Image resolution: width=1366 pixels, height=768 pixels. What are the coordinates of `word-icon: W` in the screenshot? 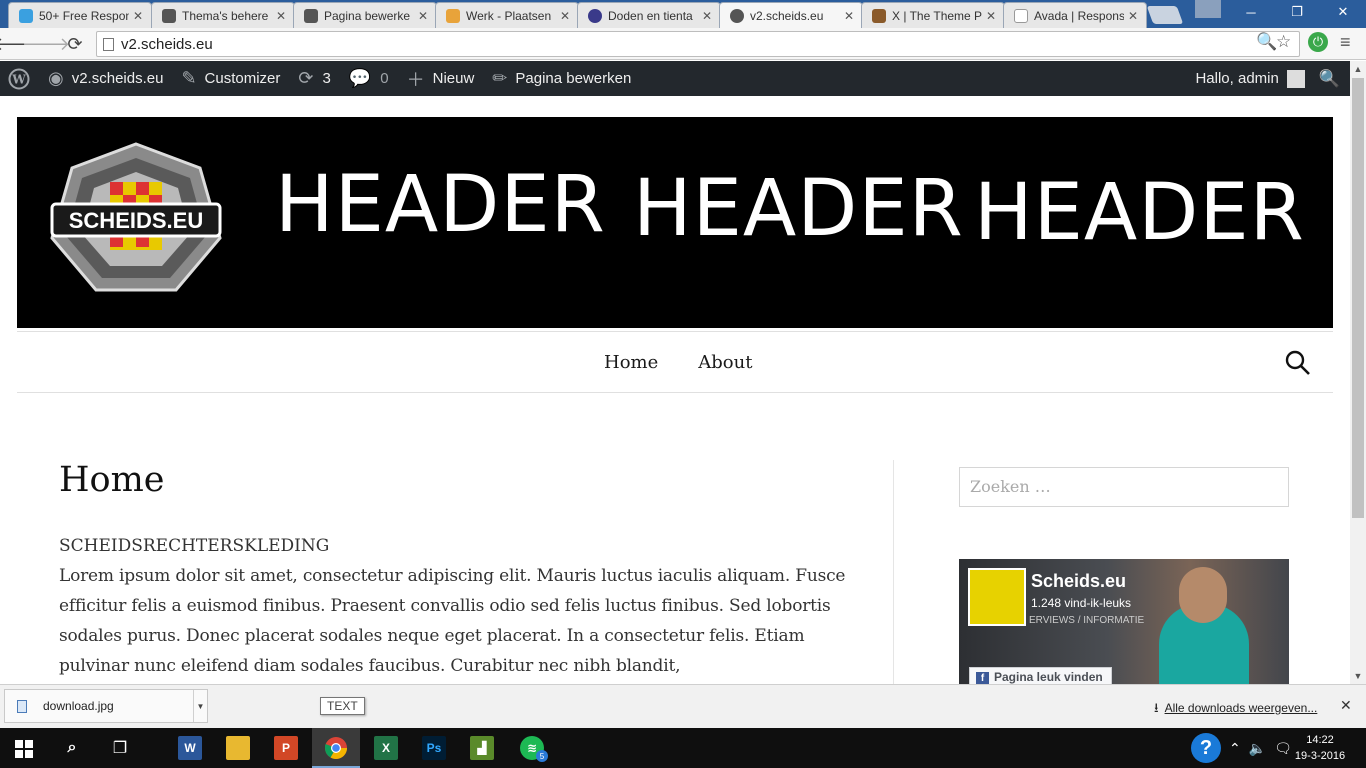 It's located at (190, 748).